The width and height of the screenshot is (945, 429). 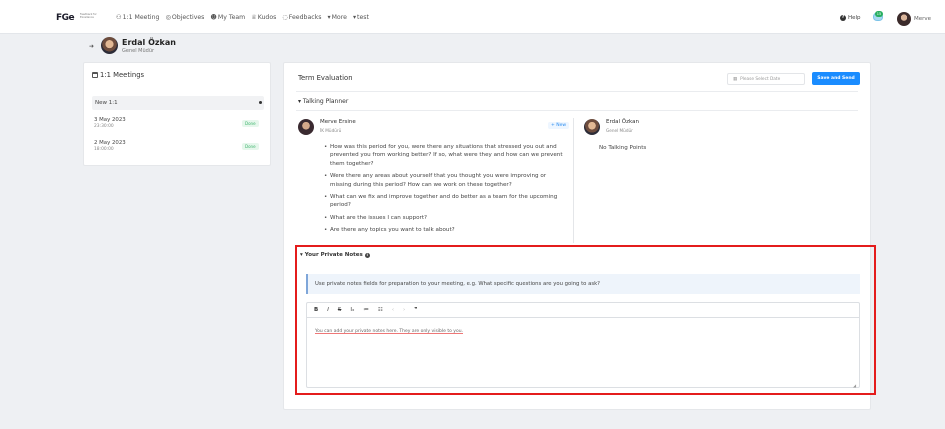 I want to click on nav-item-test: ▾ test, so click(x=361, y=17).